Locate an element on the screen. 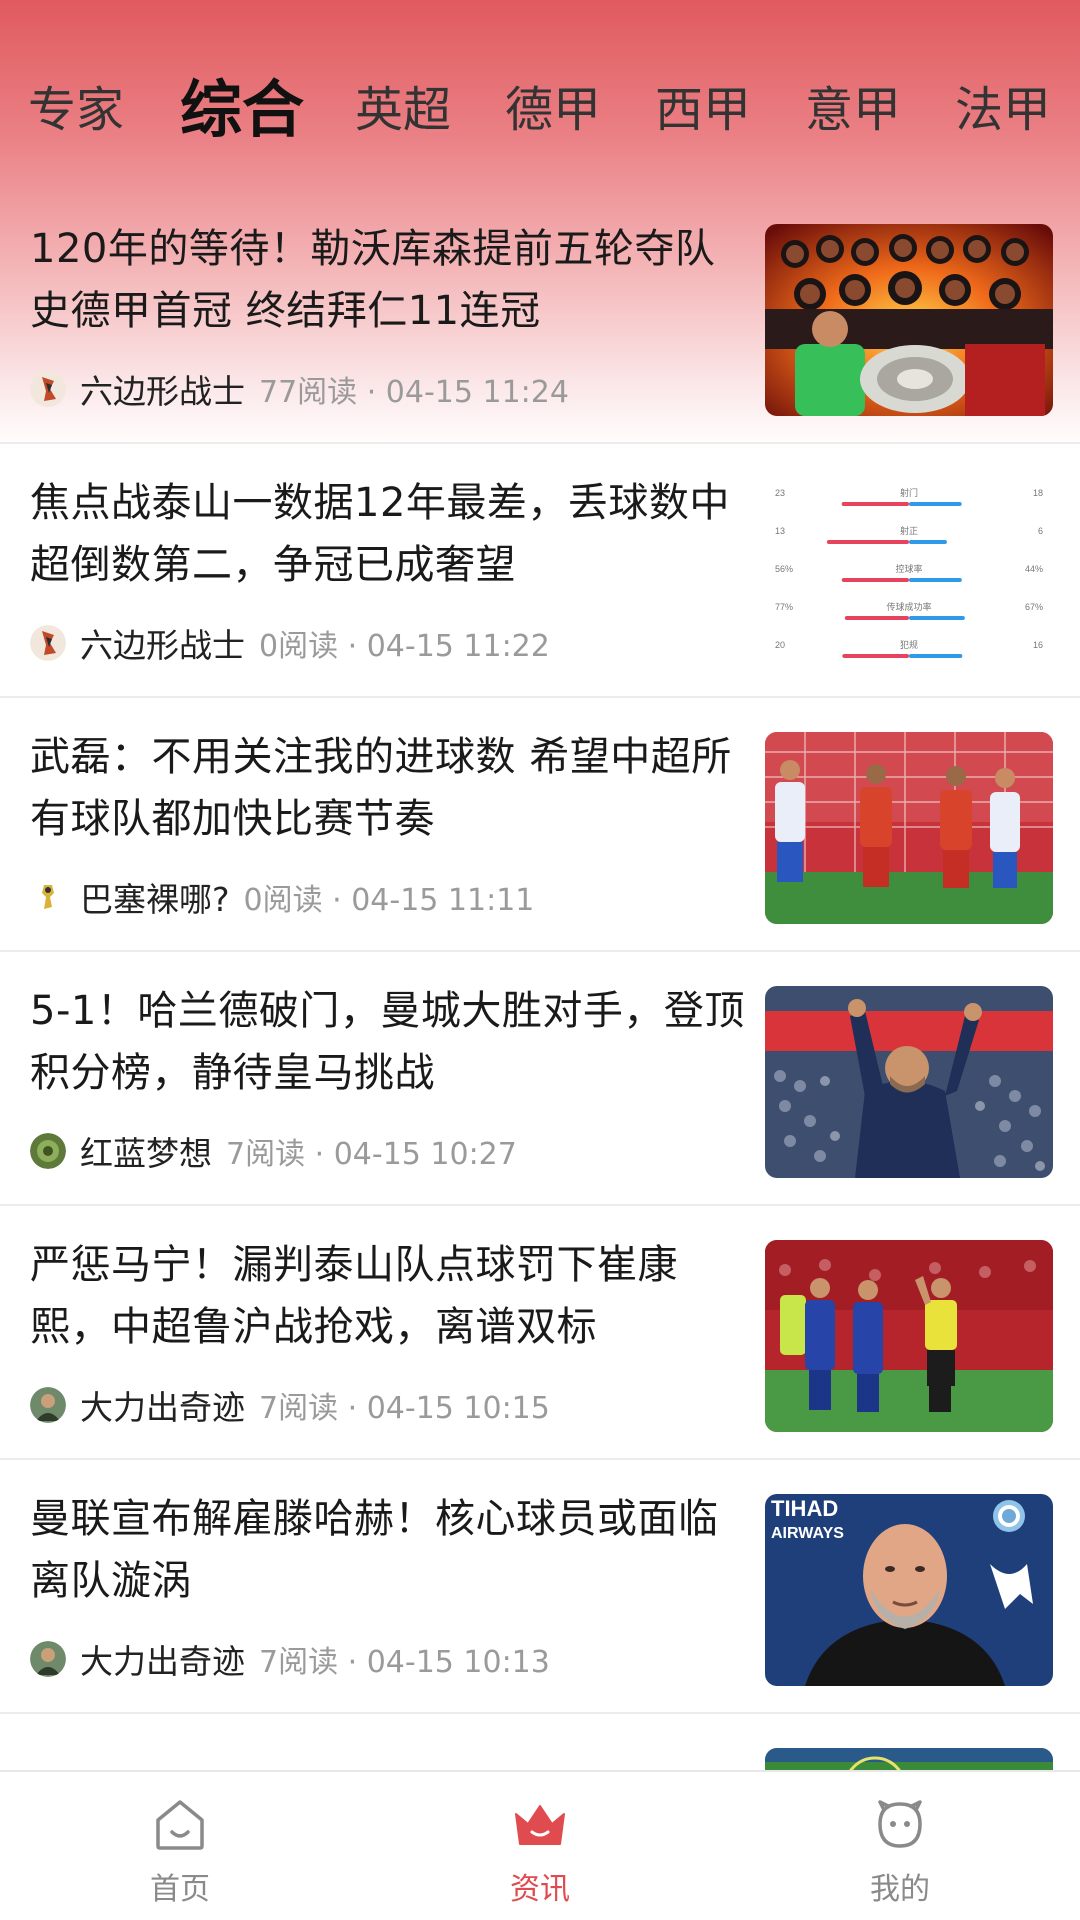  nav-news-label: 资讯 is located at coordinates (540, 1889).